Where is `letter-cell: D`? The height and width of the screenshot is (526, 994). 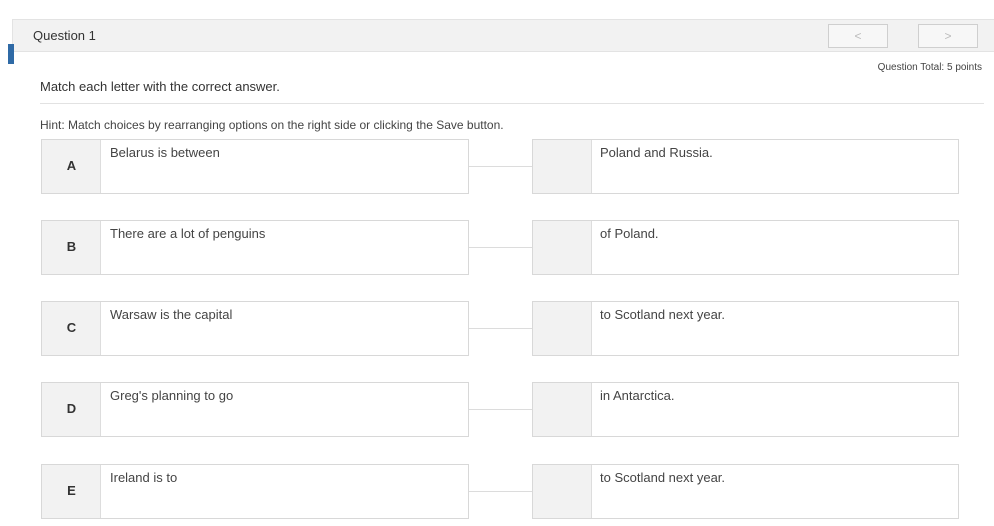
letter-cell: D is located at coordinates (71, 409).